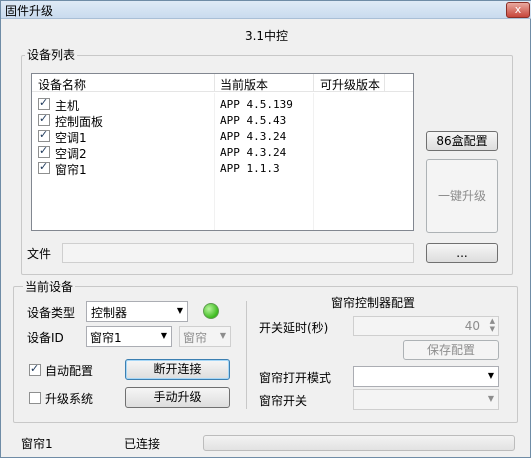 This screenshot has width=531, height=458. Describe the element at coordinates (426, 376) in the screenshot. I see `open-mode-select: ▼` at that location.